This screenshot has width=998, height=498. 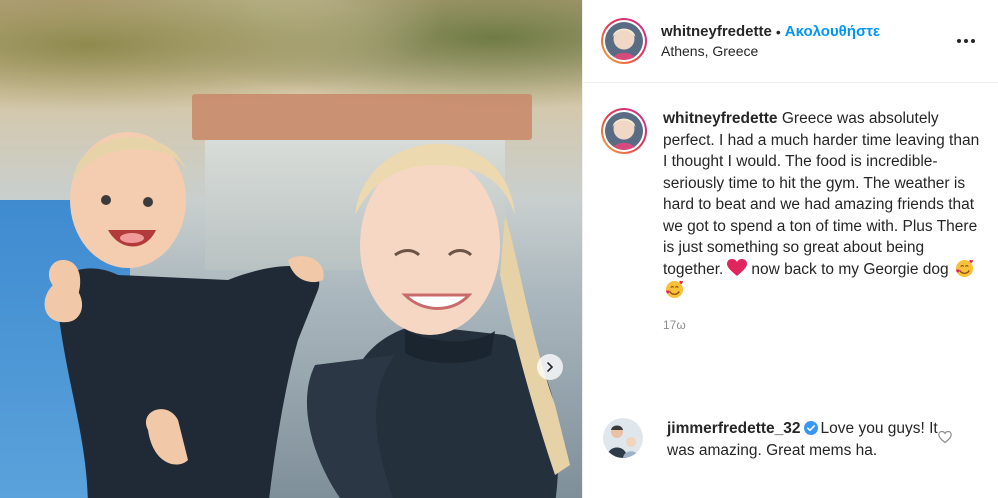 I want to click on more-options-icon, so click(x=966, y=41).